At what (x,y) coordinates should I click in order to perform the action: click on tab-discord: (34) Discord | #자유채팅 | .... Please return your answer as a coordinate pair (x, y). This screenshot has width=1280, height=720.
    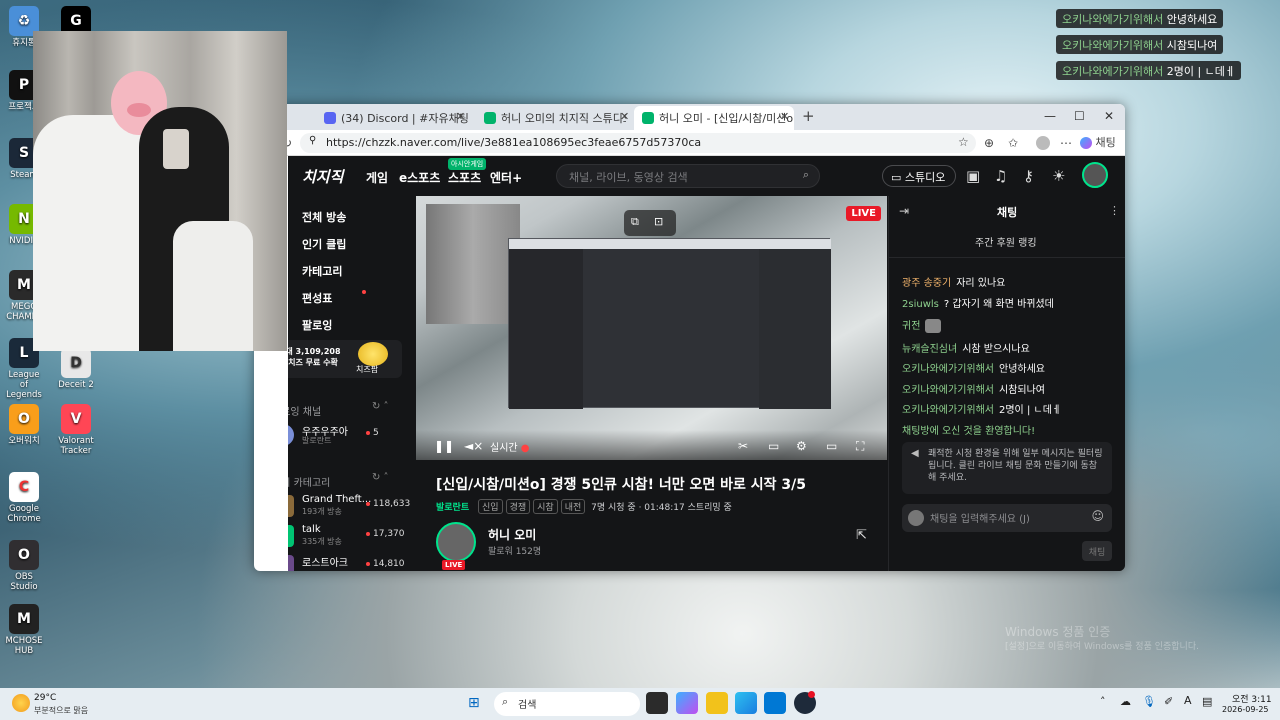
    Looking at the image, I should click on (392, 118).